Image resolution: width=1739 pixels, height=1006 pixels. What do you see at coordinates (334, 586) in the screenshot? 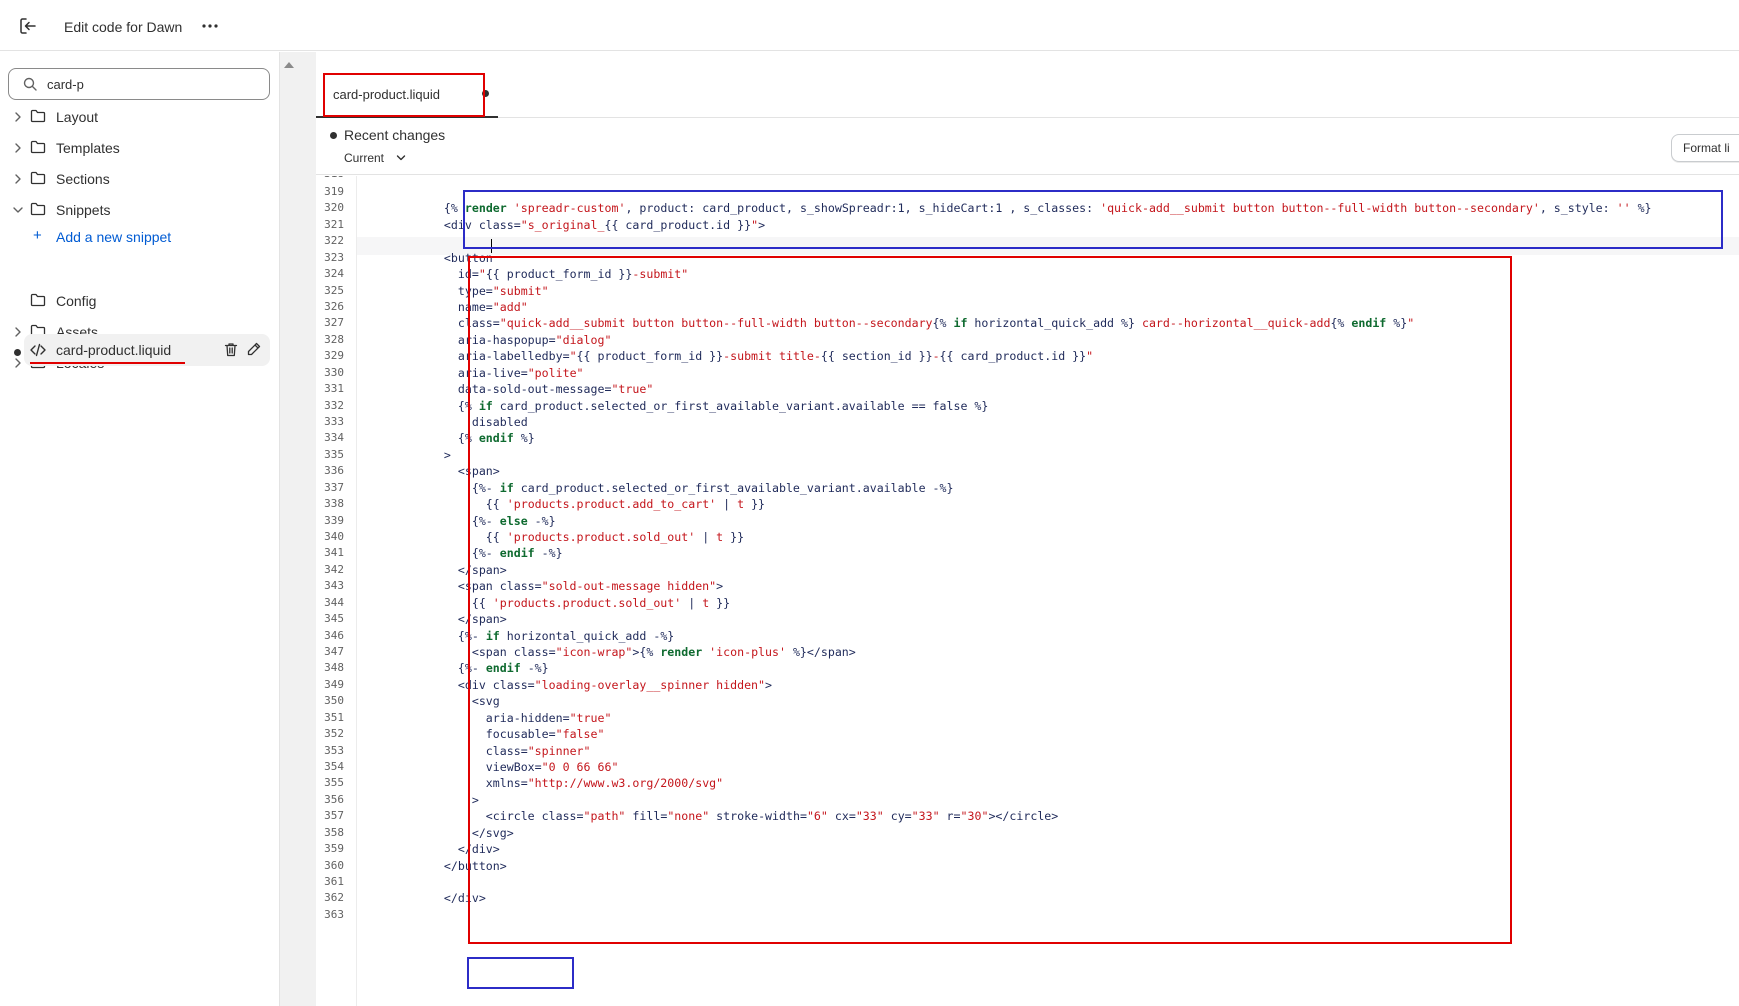
I see `line-number: 343` at bounding box center [334, 586].